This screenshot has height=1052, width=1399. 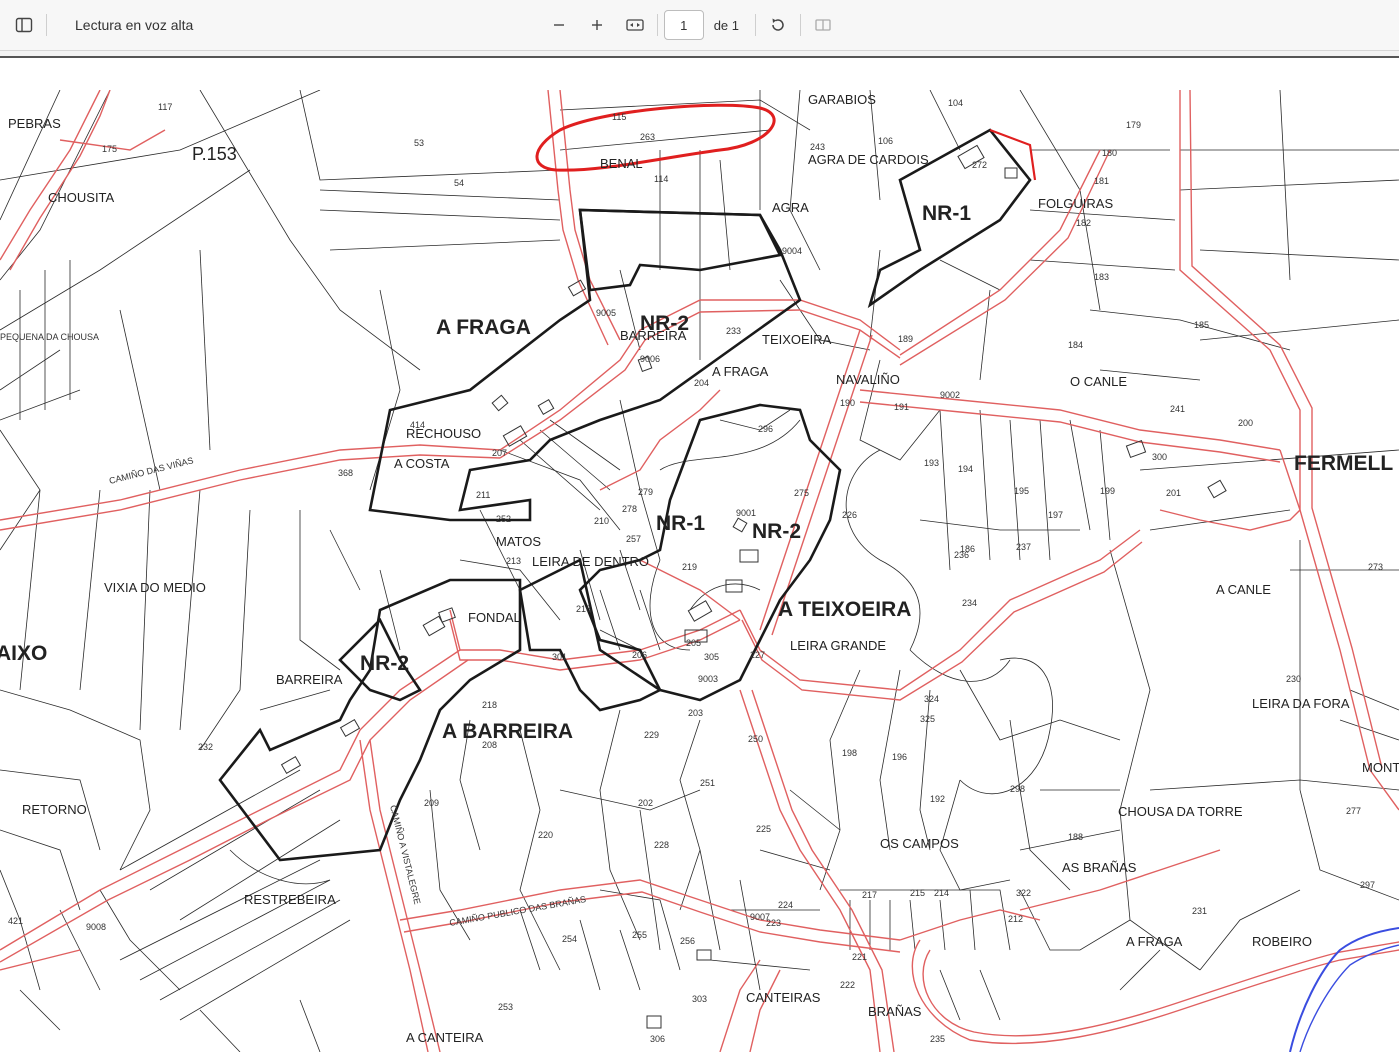 I want to click on zone-label-a-barreira: A BARREIRA, so click(x=507, y=731).